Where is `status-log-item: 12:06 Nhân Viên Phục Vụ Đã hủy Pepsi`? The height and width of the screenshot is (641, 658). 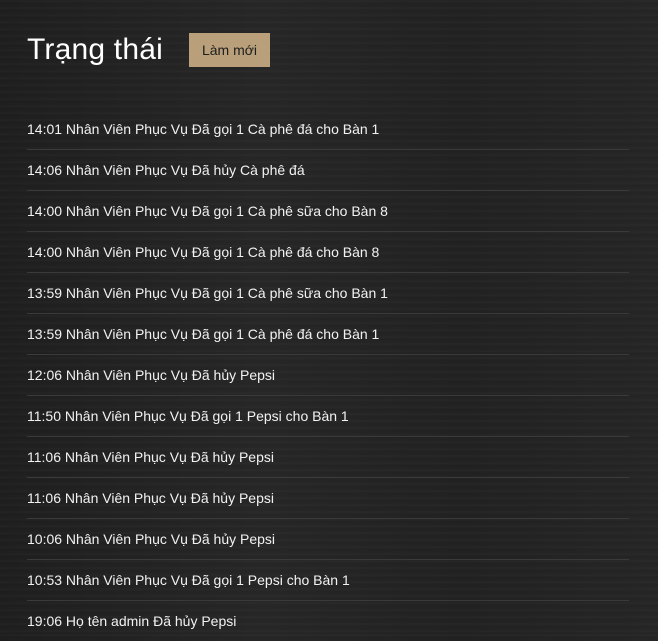 status-log-item: 12:06 Nhân Viên Phục Vụ Đã hủy Pepsi is located at coordinates (328, 375).